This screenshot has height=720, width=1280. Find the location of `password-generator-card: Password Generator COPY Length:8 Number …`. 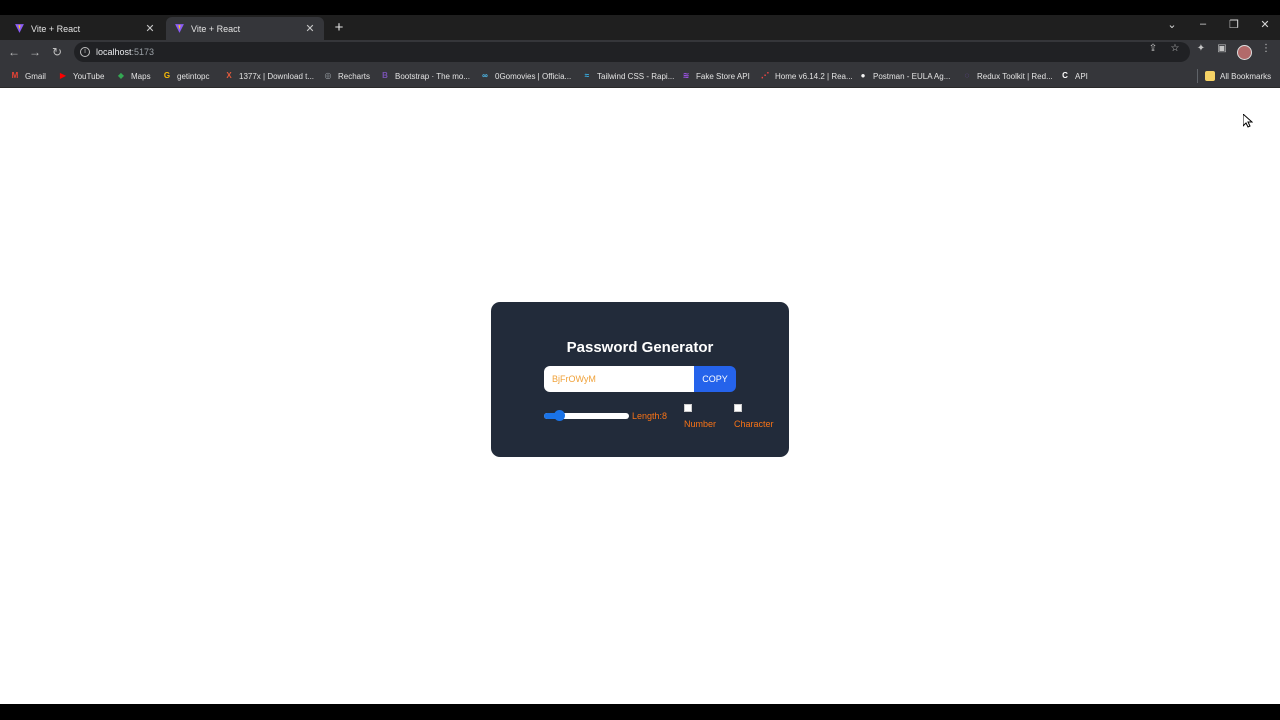

password-generator-card: Password Generator COPY Length:8 Number … is located at coordinates (640, 379).